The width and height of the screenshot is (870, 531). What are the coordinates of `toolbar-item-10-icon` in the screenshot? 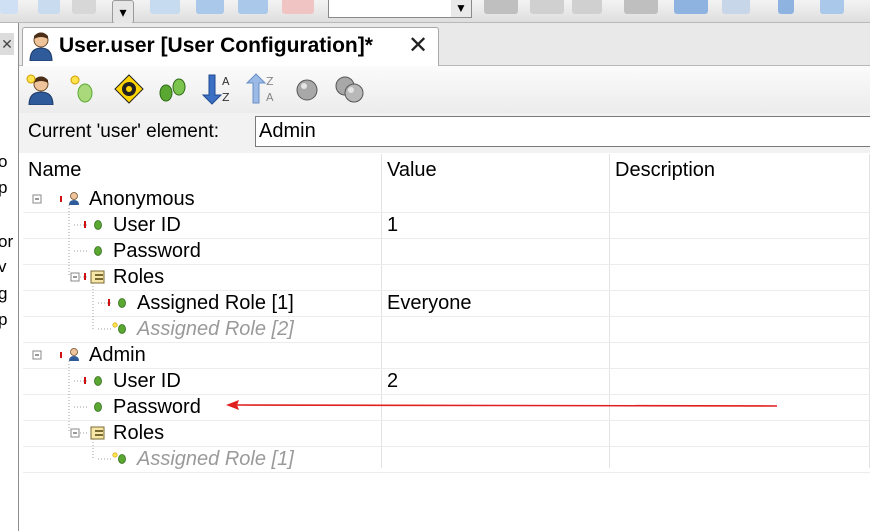 It's located at (641, 7).